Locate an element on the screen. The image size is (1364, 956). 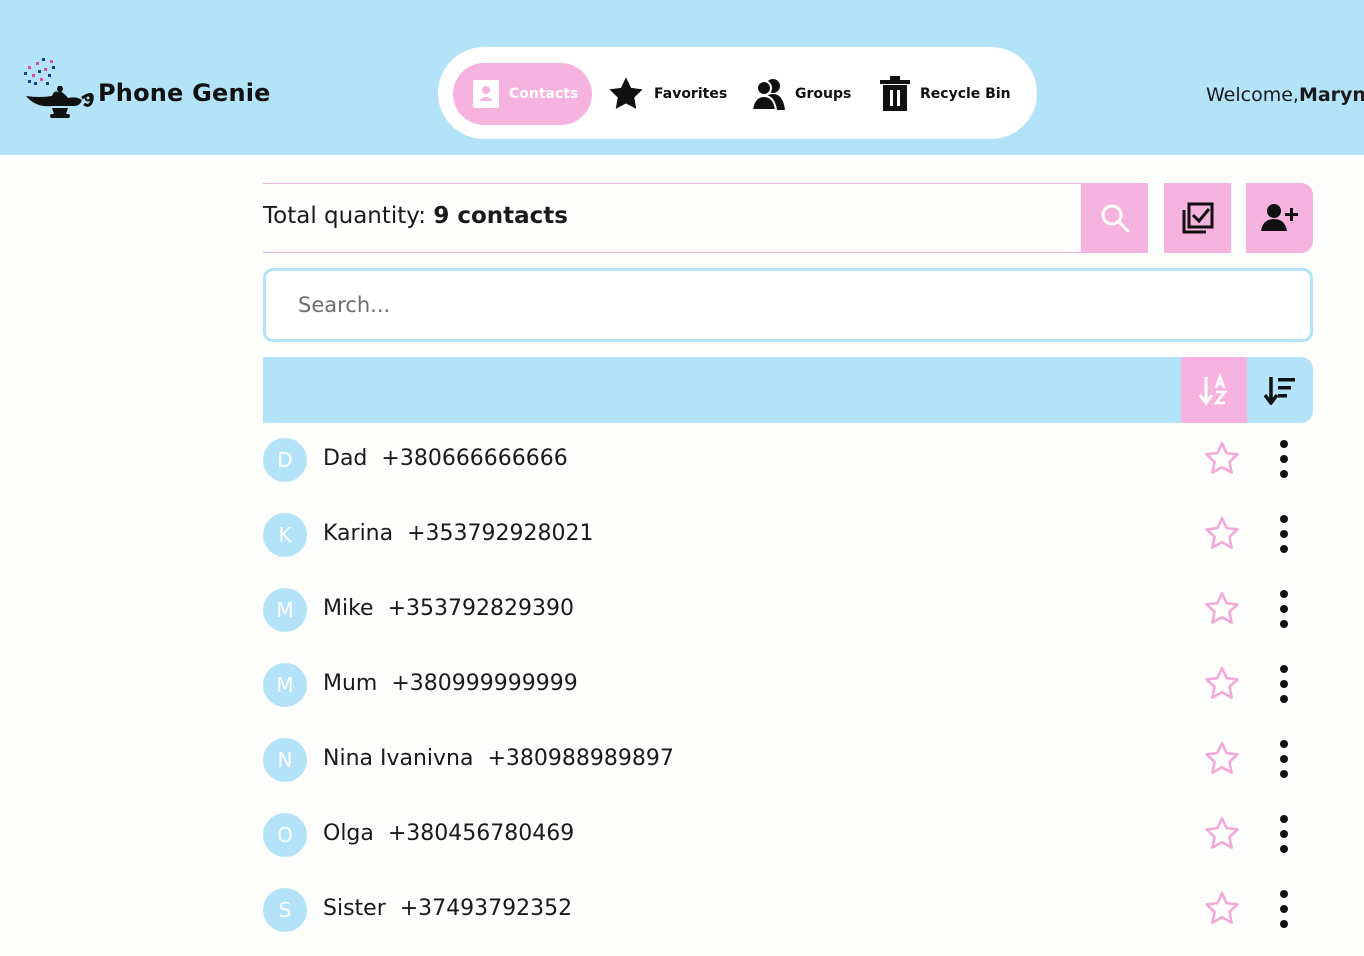
users-icon is located at coordinates (768, 95).